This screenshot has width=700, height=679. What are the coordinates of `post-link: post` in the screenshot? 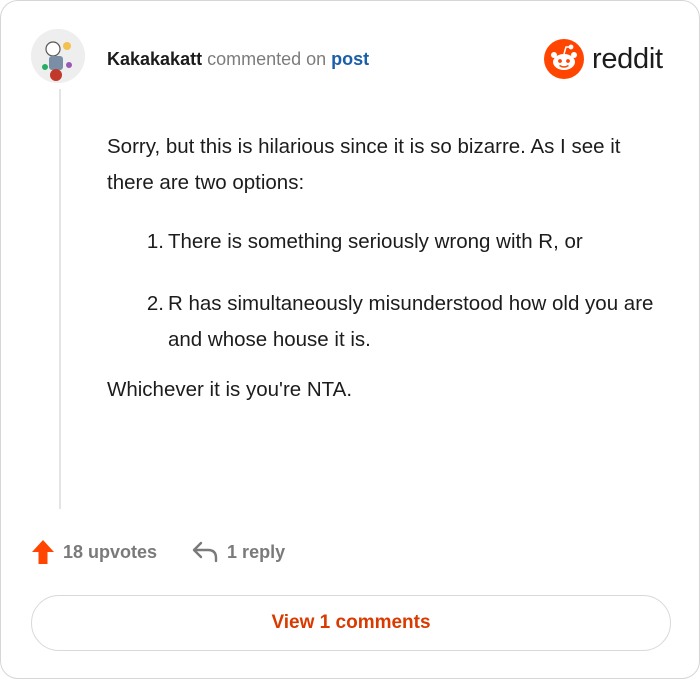 It's located at (350, 59).